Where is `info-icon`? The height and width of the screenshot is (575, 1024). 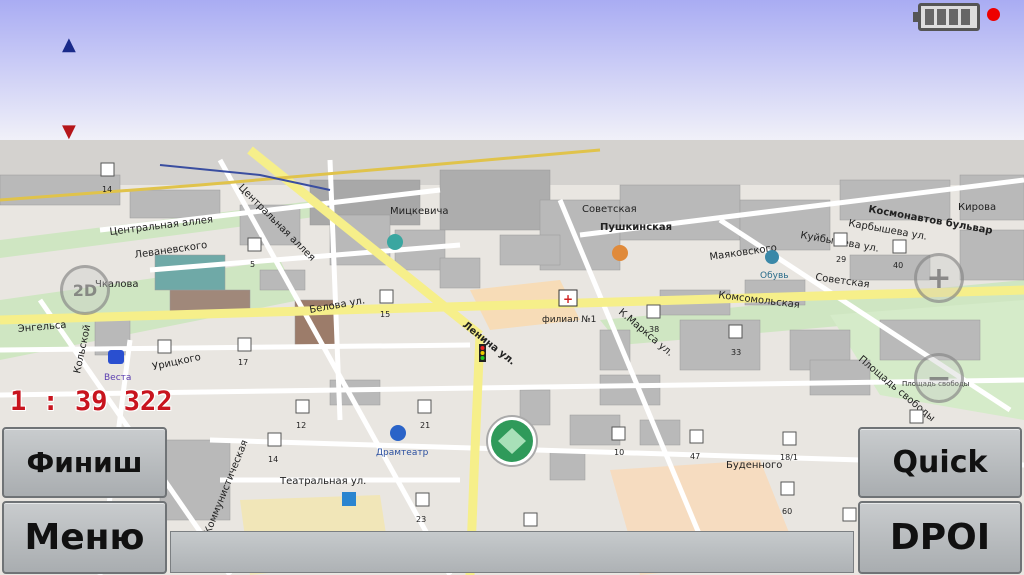
info-icon is located at coordinates (349, 499).